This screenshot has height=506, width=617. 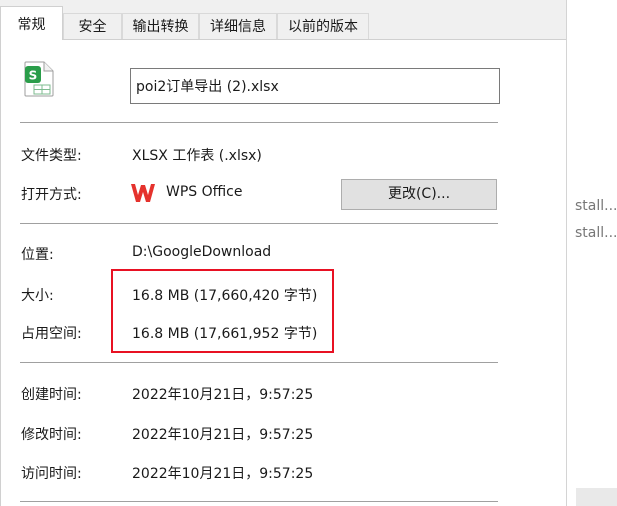 What do you see at coordinates (596, 497) in the screenshot?
I see `background-scrollbar` at bounding box center [596, 497].